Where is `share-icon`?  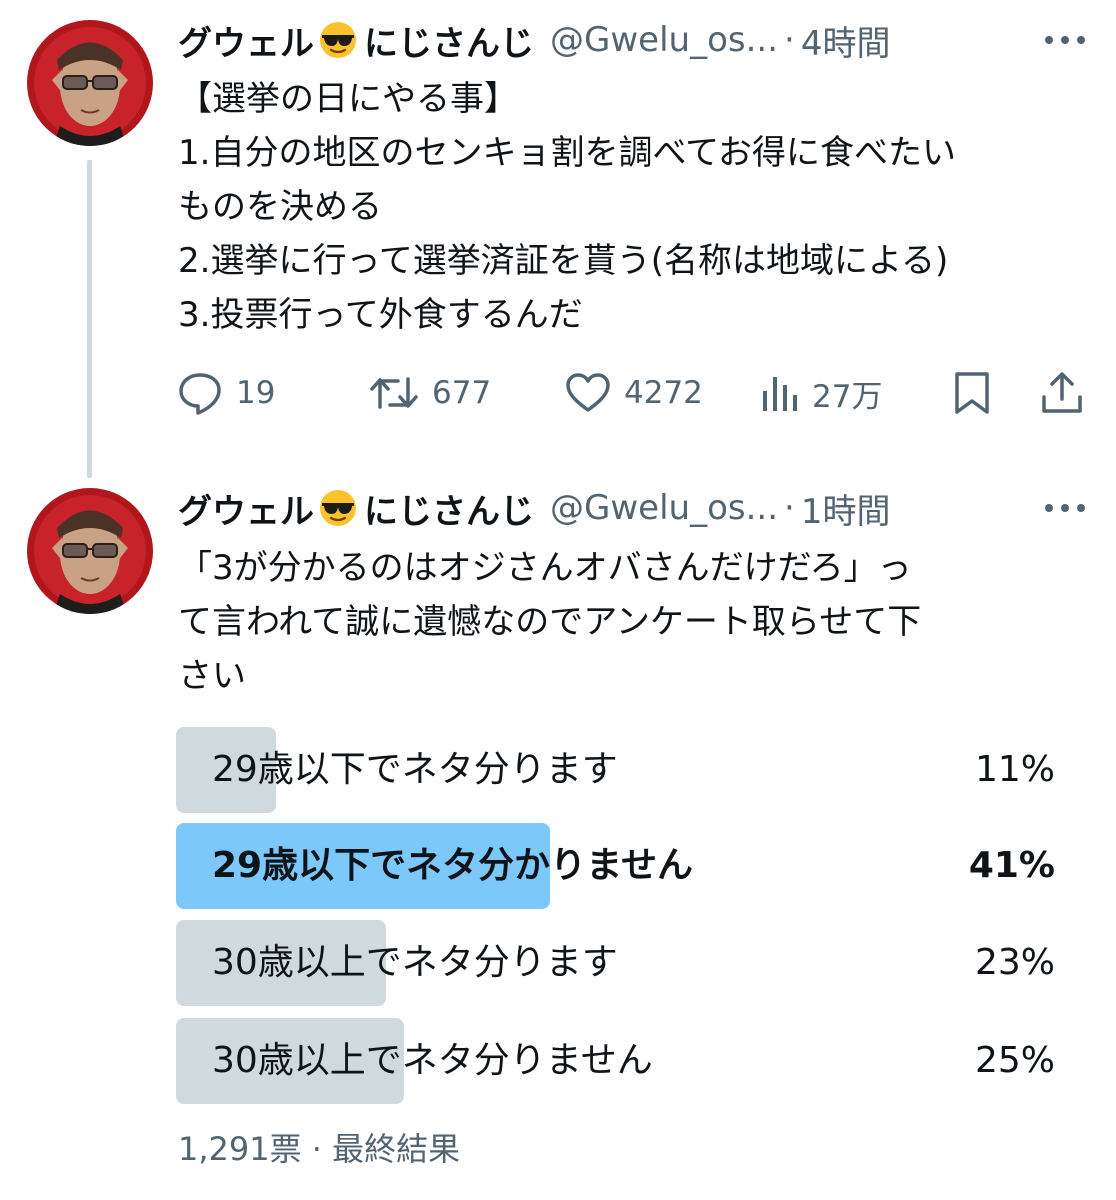 share-icon is located at coordinates (1062, 392).